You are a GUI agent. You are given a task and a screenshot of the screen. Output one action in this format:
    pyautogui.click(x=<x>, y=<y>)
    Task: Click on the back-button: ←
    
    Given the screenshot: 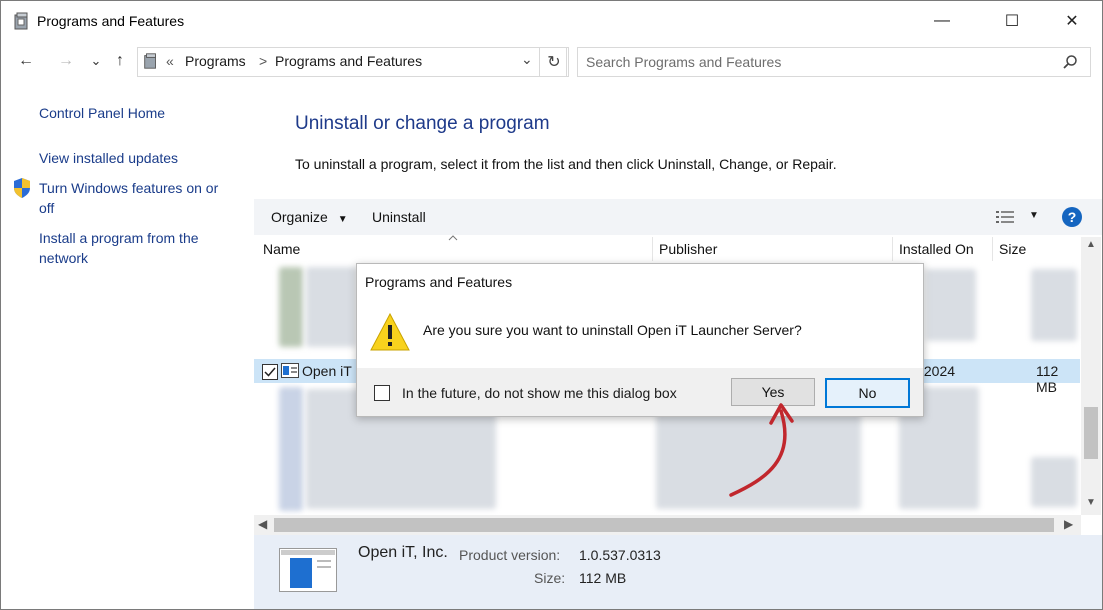 What is the action you would take?
    pyautogui.click(x=26, y=61)
    